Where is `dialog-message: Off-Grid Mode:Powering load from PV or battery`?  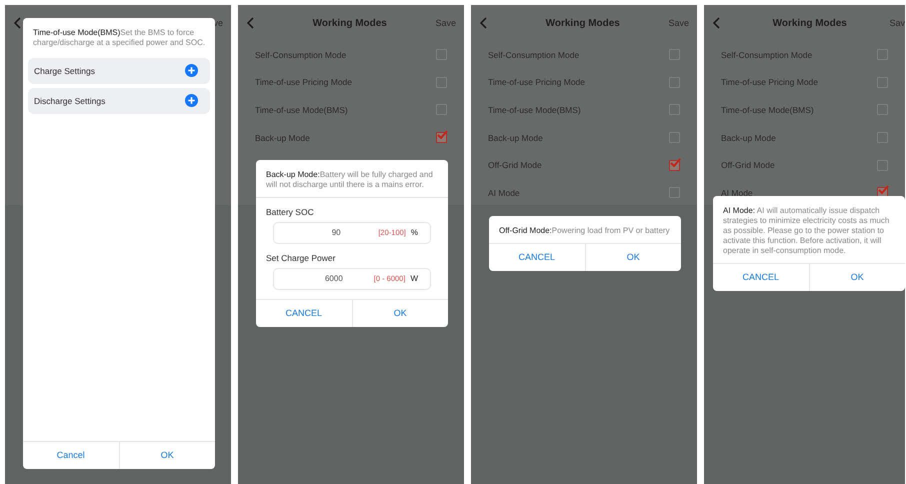 dialog-message: Off-Grid Mode:Powering load from PV or battery is located at coordinates (584, 230).